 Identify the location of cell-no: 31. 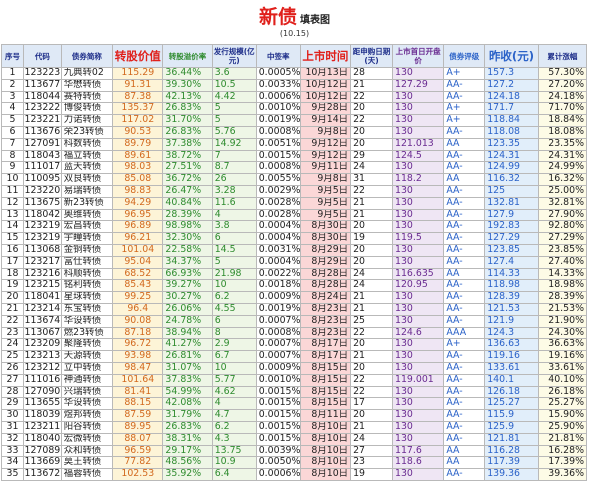
(12, 427).